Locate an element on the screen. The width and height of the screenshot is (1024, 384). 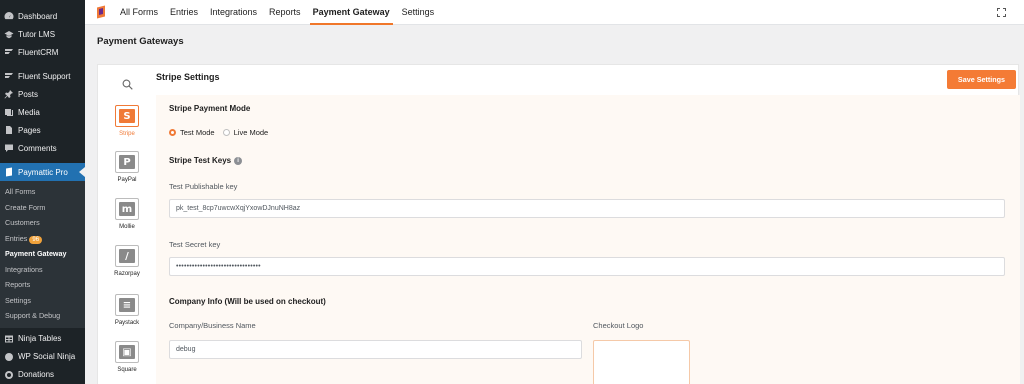
sidebar-item-donations: Donations is located at coordinates (42, 375).